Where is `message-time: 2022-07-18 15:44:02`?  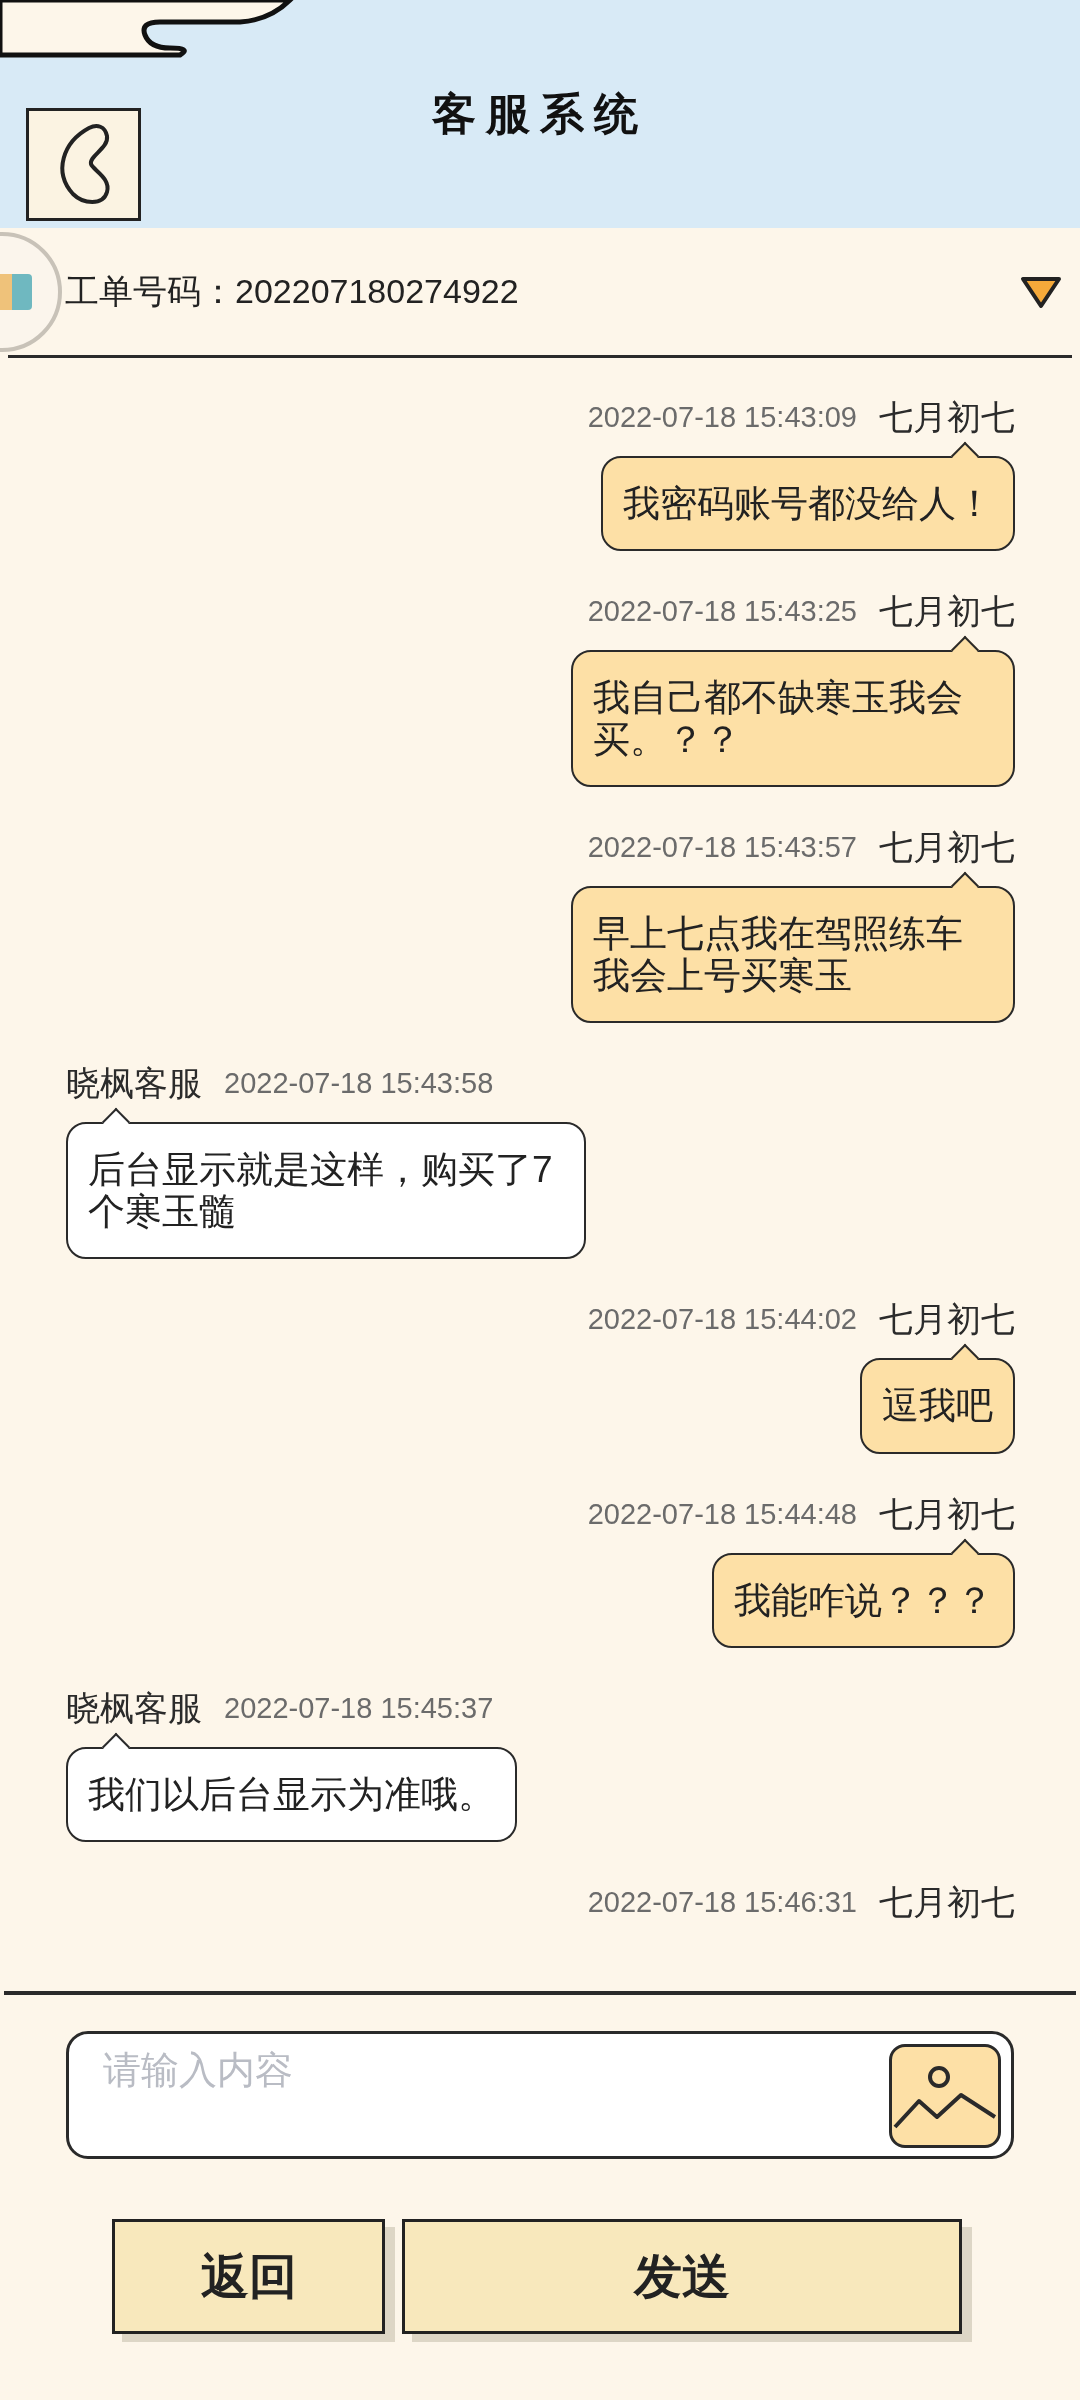 message-time: 2022-07-18 15:44:02 is located at coordinates (722, 1320).